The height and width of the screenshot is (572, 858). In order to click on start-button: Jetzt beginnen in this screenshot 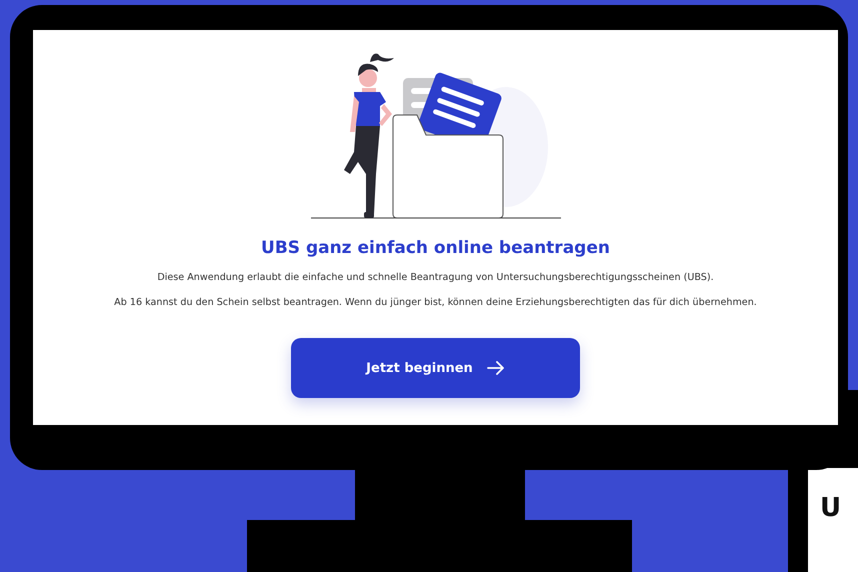, I will do `click(435, 368)`.